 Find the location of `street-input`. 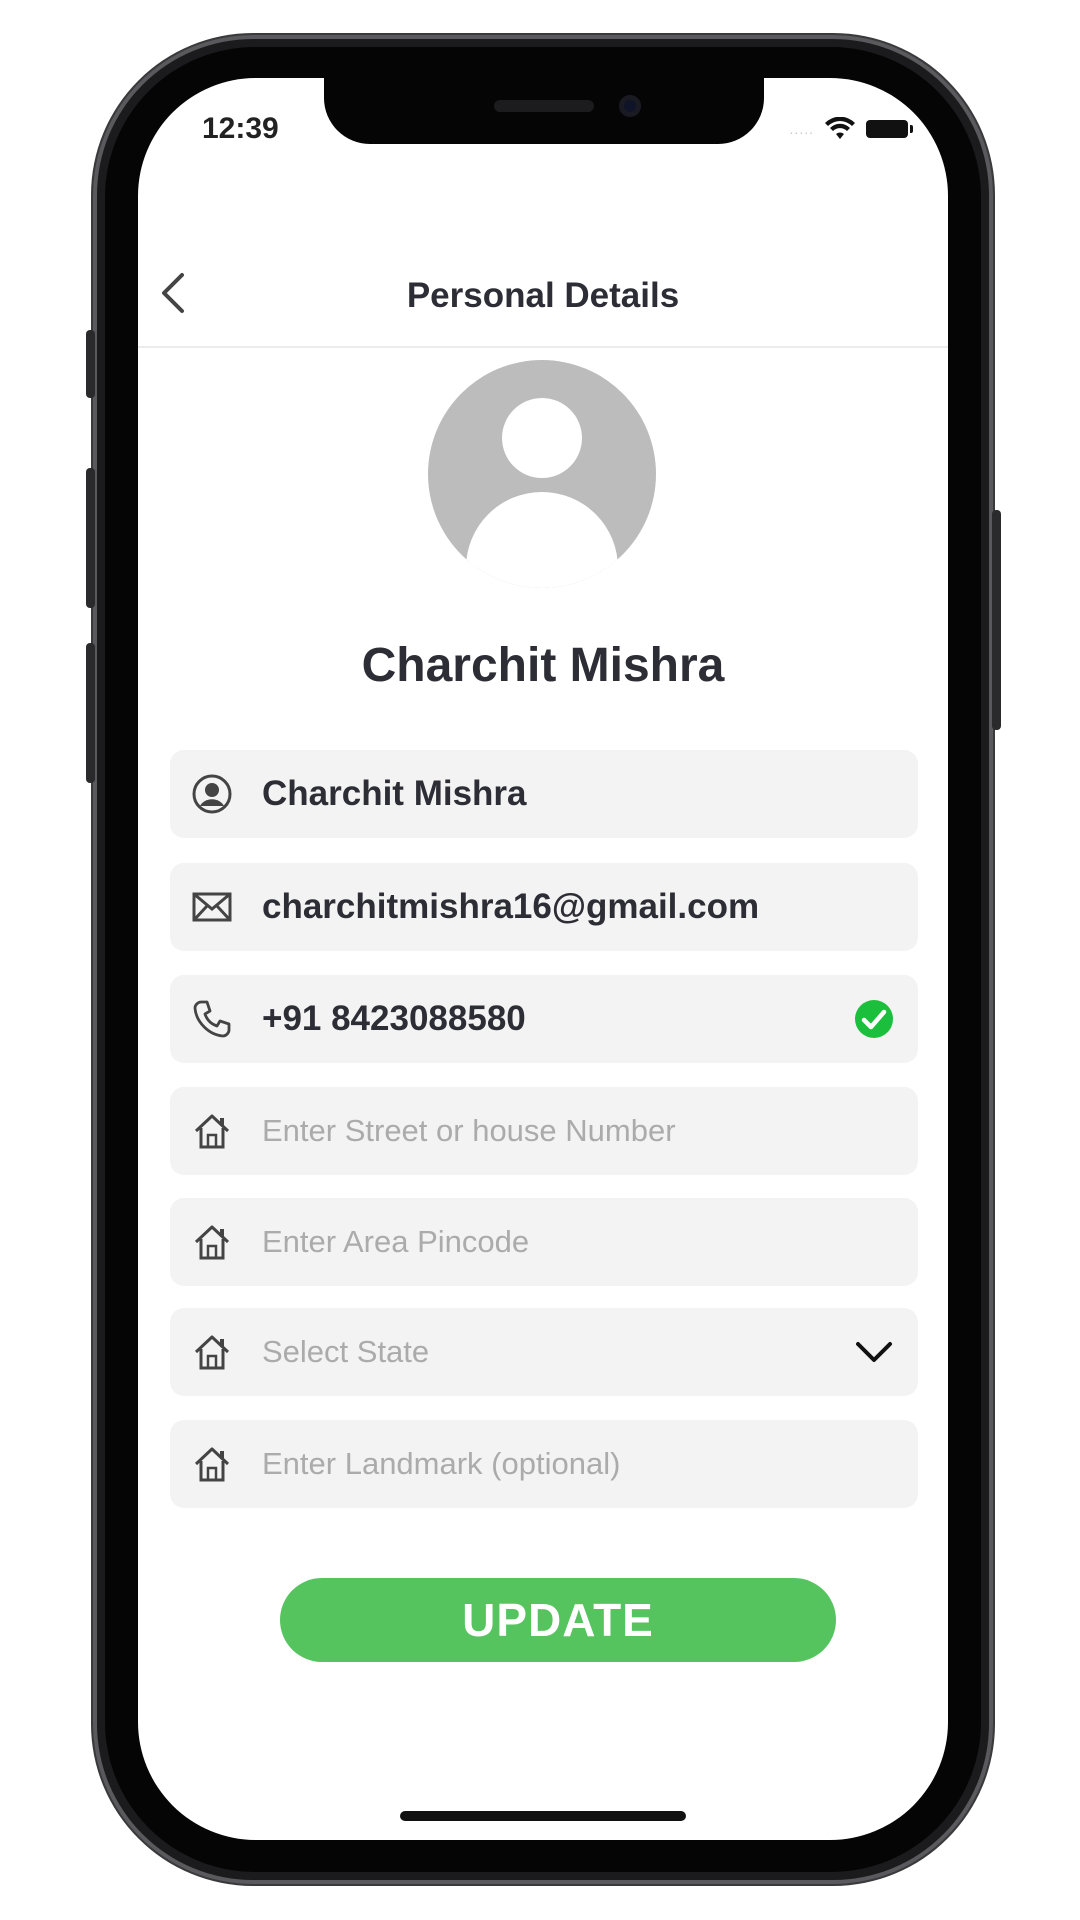

street-input is located at coordinates (562, 1131).